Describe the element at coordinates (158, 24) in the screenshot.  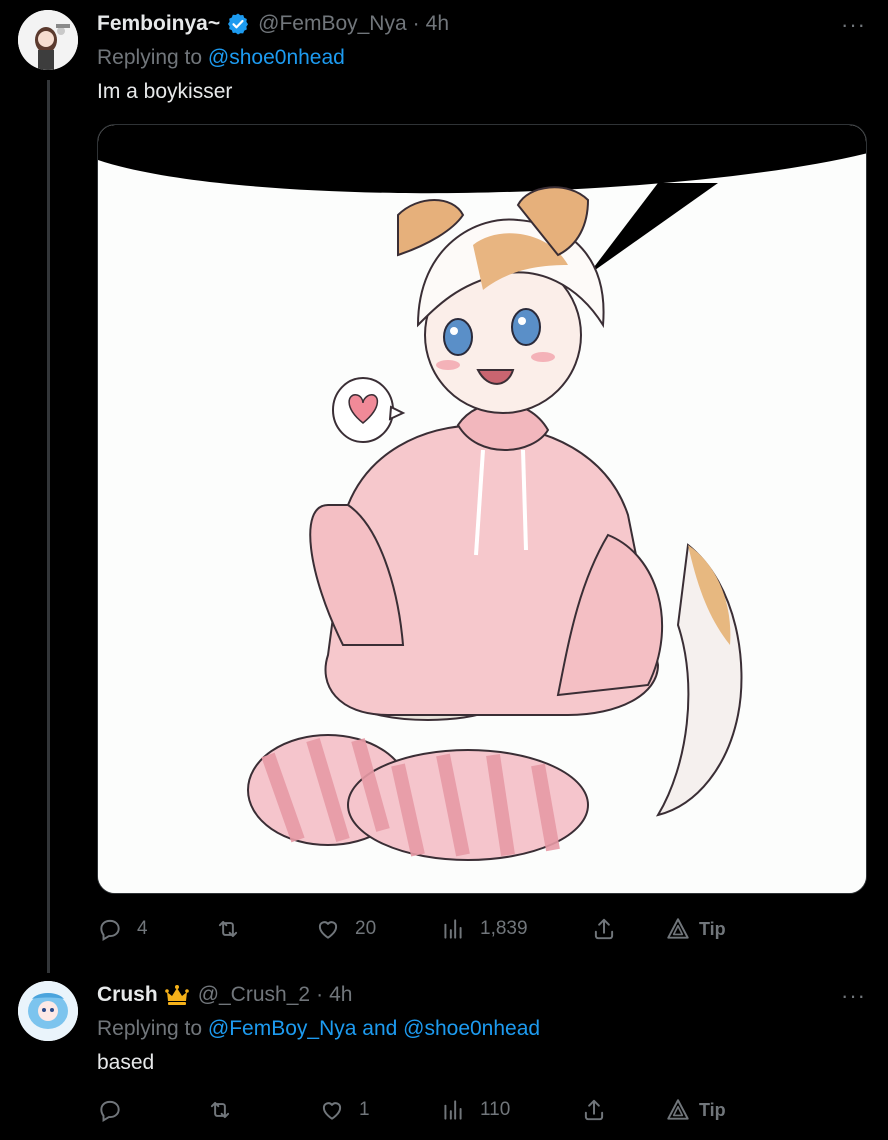
I see `display-name: Femboinya~` at that location.